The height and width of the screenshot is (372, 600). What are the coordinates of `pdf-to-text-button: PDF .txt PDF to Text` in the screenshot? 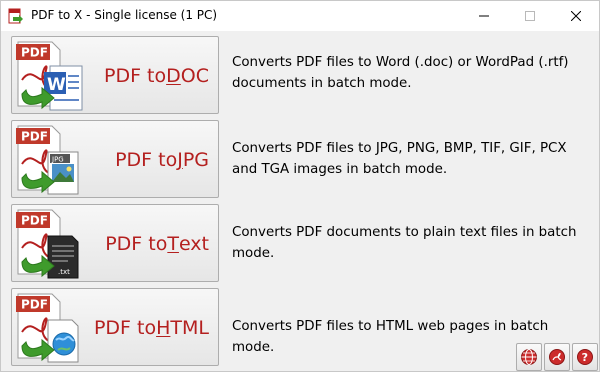 It's located at (115, 243).